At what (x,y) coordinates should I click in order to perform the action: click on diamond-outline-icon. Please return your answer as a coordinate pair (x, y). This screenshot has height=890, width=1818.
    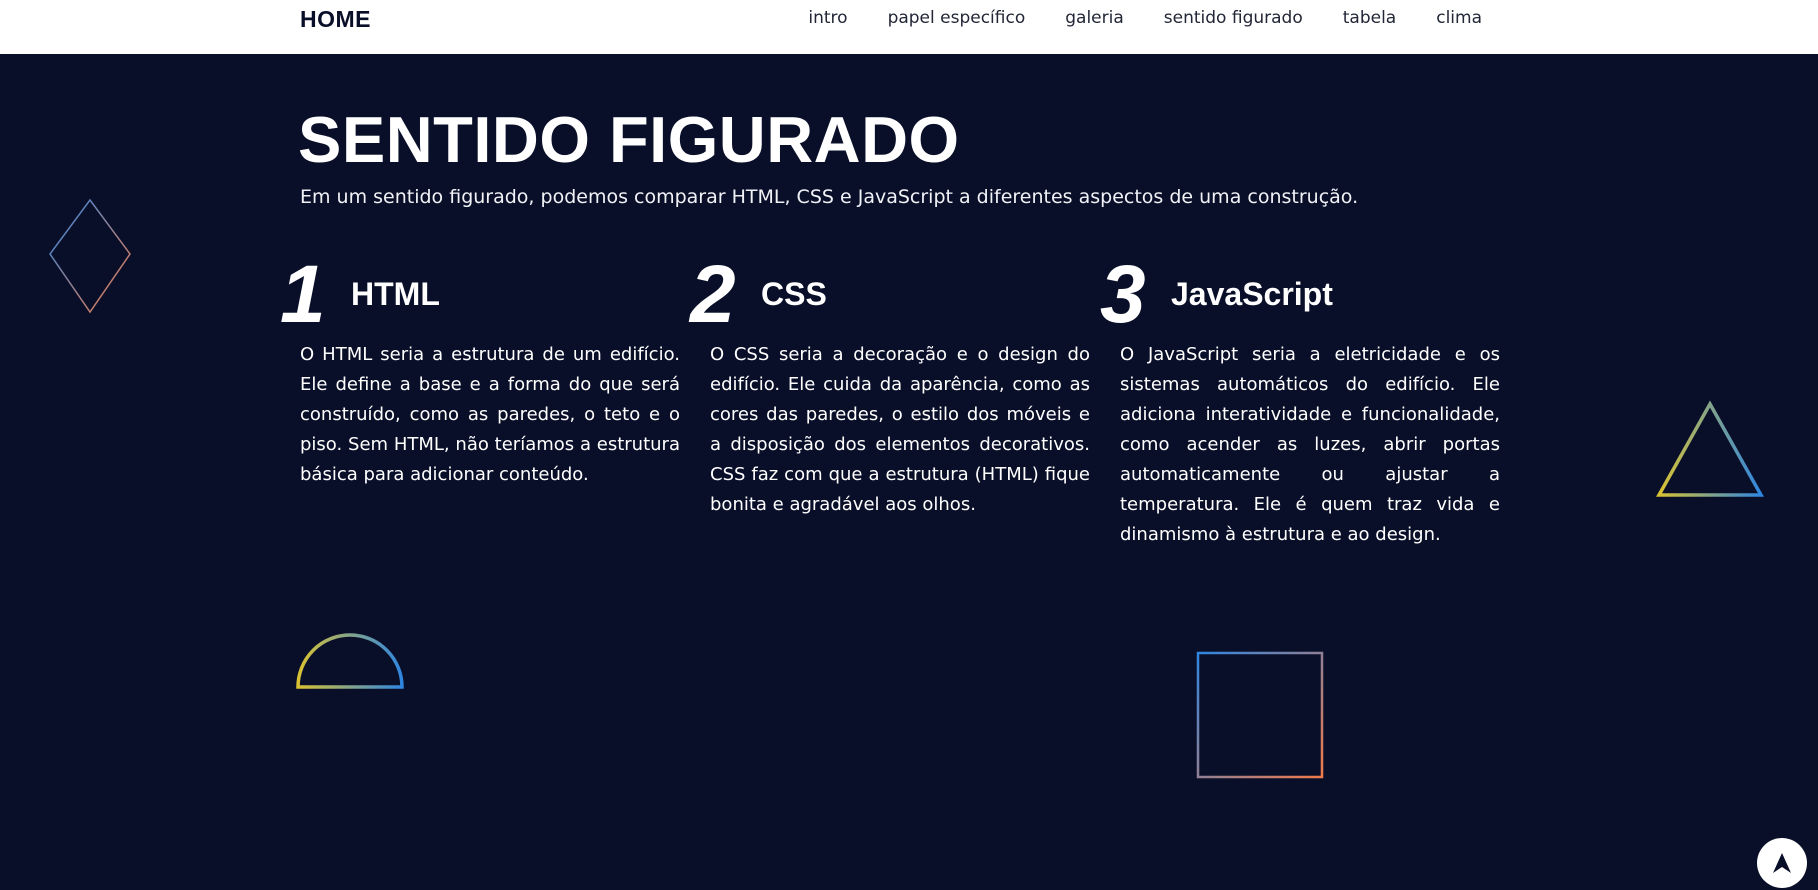
    Looking at the image, I should click on (90, 256).